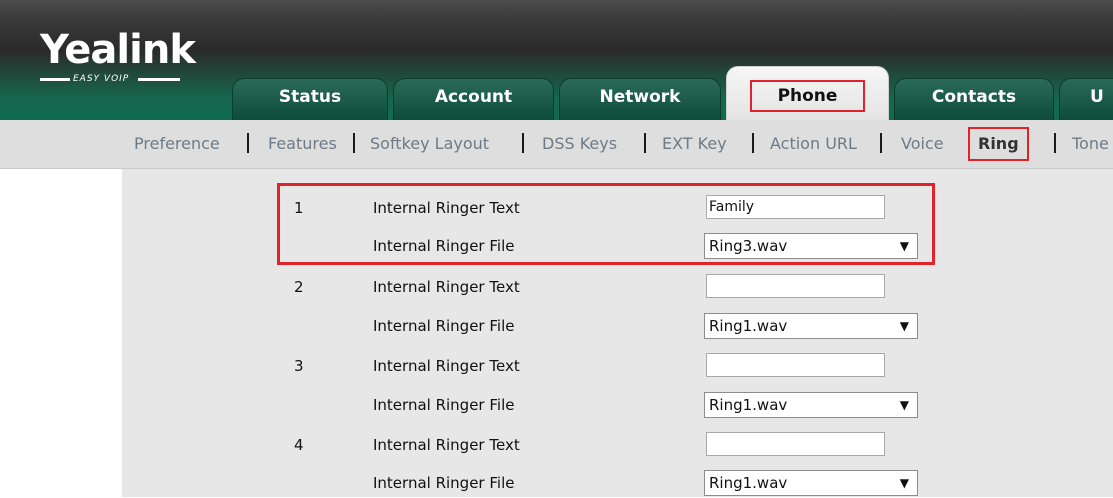  I want to click on subnav-preference: Preference, so click(177, 144).